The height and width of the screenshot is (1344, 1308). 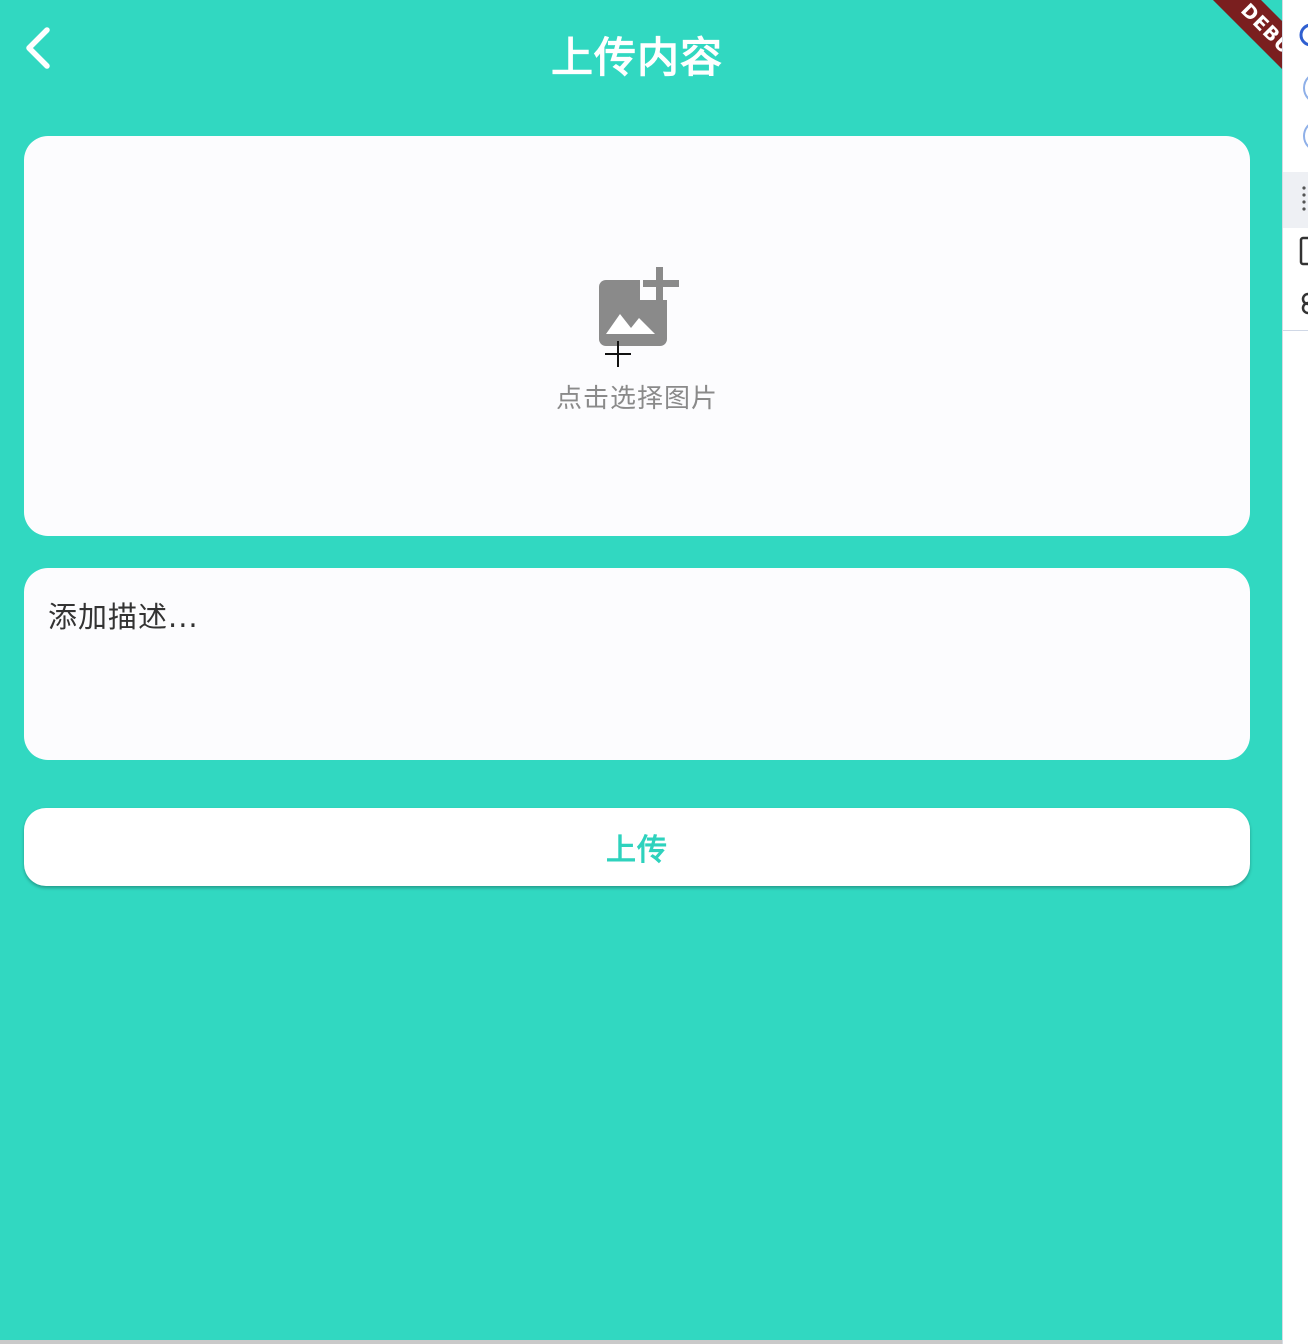 I want to click on cursor-crosshair-icon, so click(x=618, y=354).